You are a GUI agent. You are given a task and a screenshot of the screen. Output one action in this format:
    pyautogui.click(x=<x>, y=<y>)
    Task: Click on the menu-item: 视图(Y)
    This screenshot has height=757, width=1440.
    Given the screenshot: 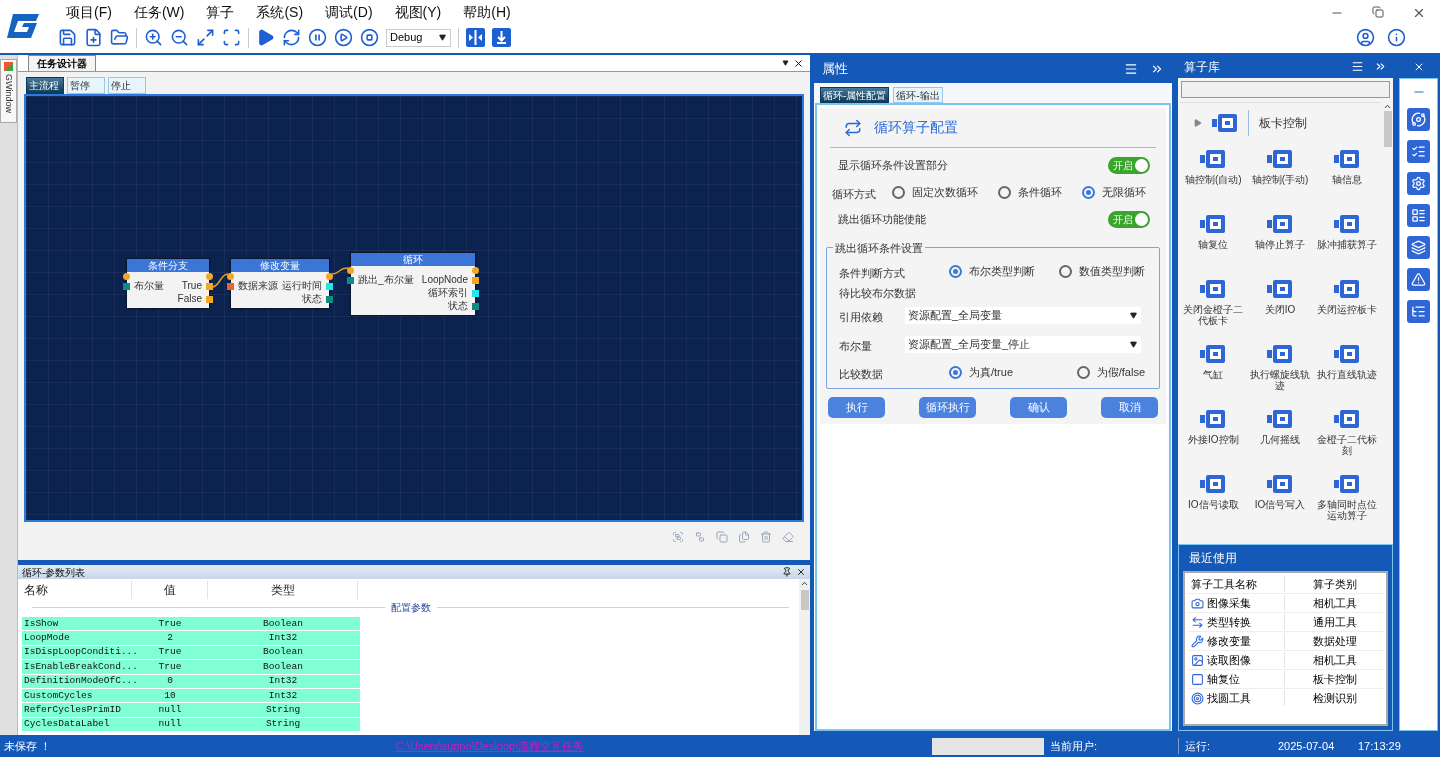 What is the action you would take?
    pyautogui.click(x=418, y=12)
    